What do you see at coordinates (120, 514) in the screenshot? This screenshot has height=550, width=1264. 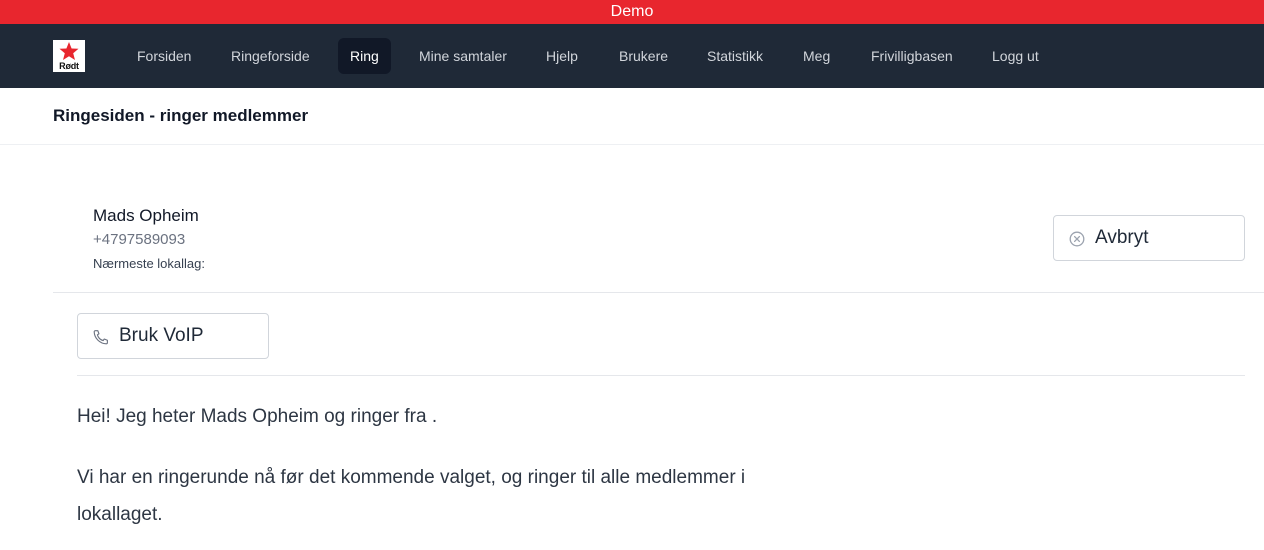 I see `script-paragraph-2-line-2: lokallaget.` at bounding box center [120, 514].